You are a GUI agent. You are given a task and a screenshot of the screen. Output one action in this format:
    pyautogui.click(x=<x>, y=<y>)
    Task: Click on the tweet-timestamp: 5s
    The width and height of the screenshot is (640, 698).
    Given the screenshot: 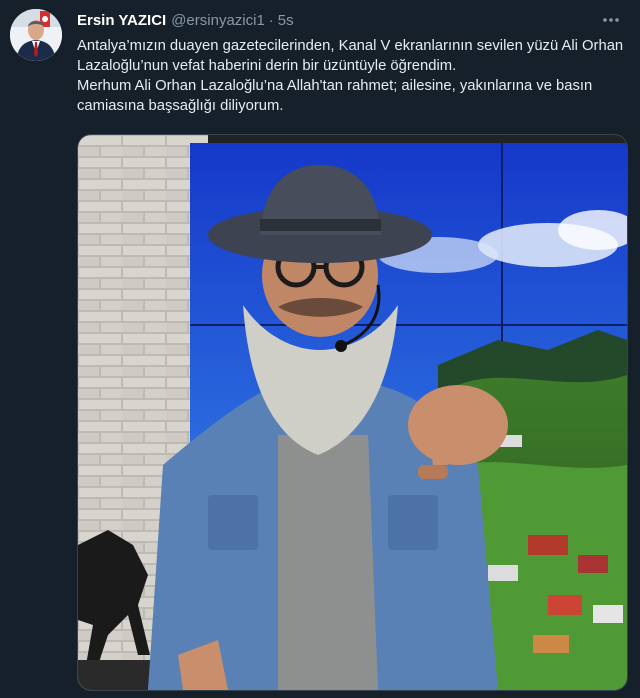 What is the action you would take?
    pyautogui.click(x=286, y=20)
    